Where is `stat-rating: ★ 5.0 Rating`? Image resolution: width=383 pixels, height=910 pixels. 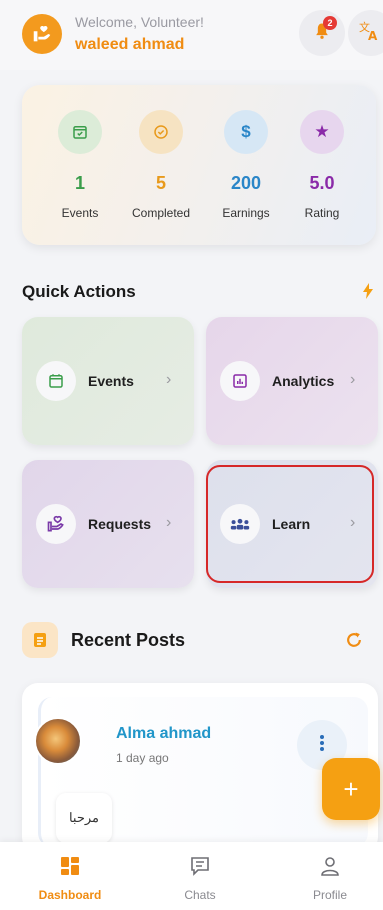 stat-rating: ★ 5.0 Rating is located at coordinates (322, 165).